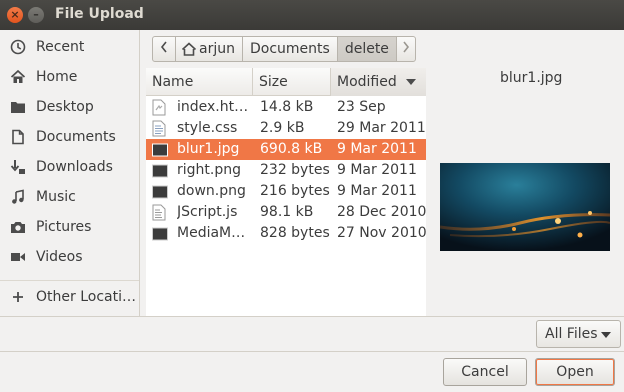  Describe the element at coordinates (571, 334) in the screenshot. I see `filter-label: All Files` at that location.